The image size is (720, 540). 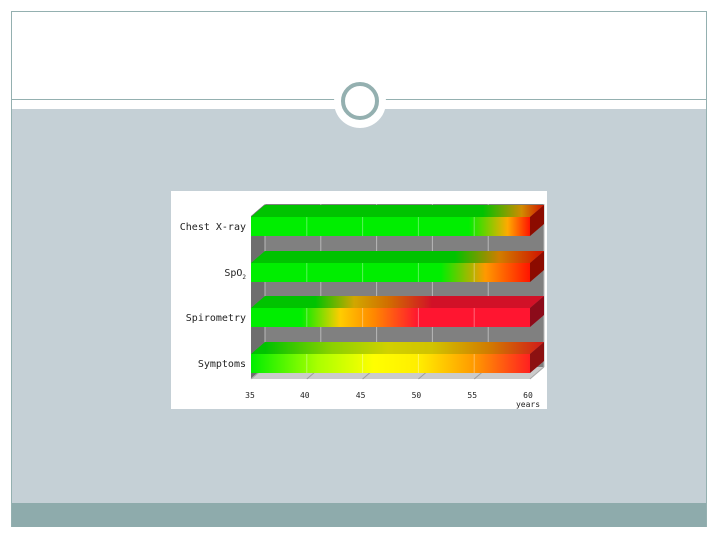 I want to click on category-label: SpO2, so click(x=235, y=274).